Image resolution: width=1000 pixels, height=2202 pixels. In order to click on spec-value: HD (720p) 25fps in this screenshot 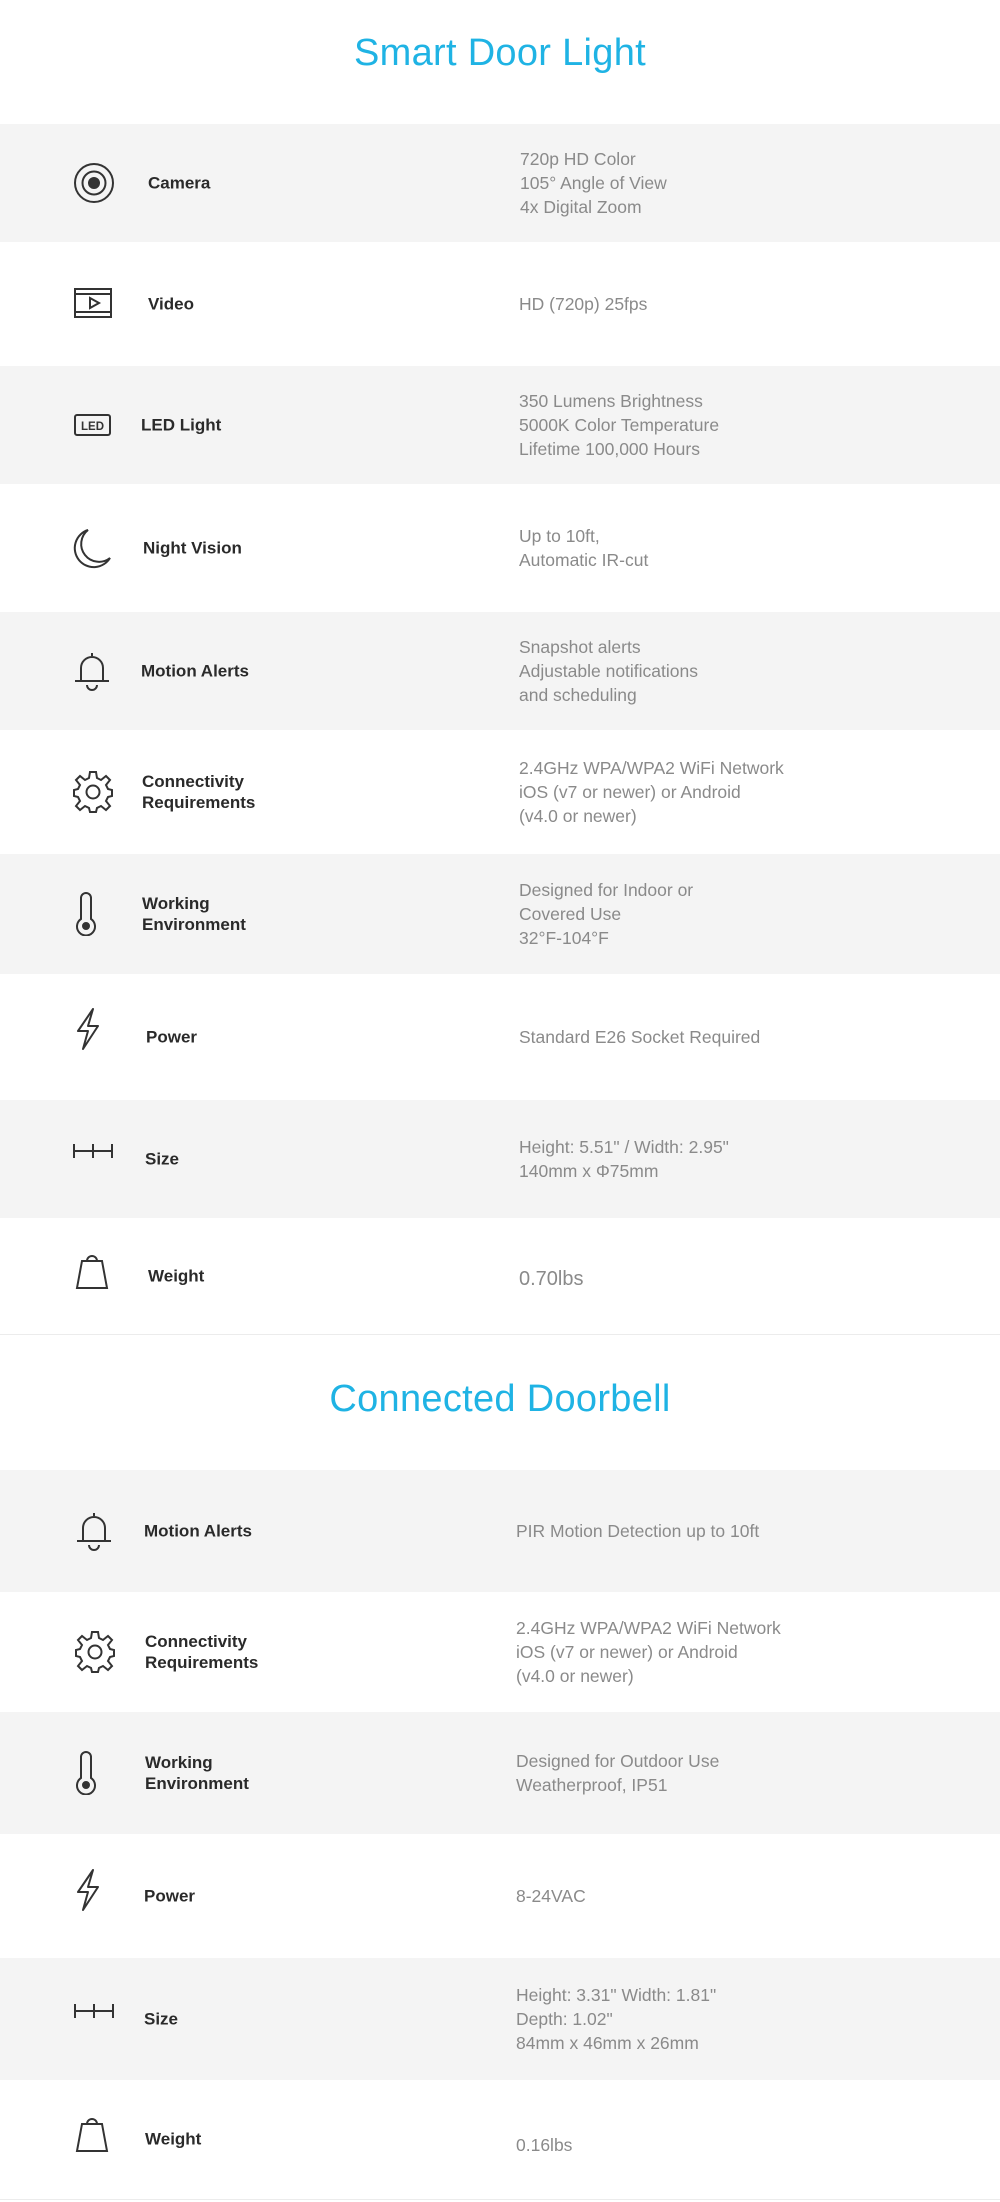, I will do `click(583, 304)`.